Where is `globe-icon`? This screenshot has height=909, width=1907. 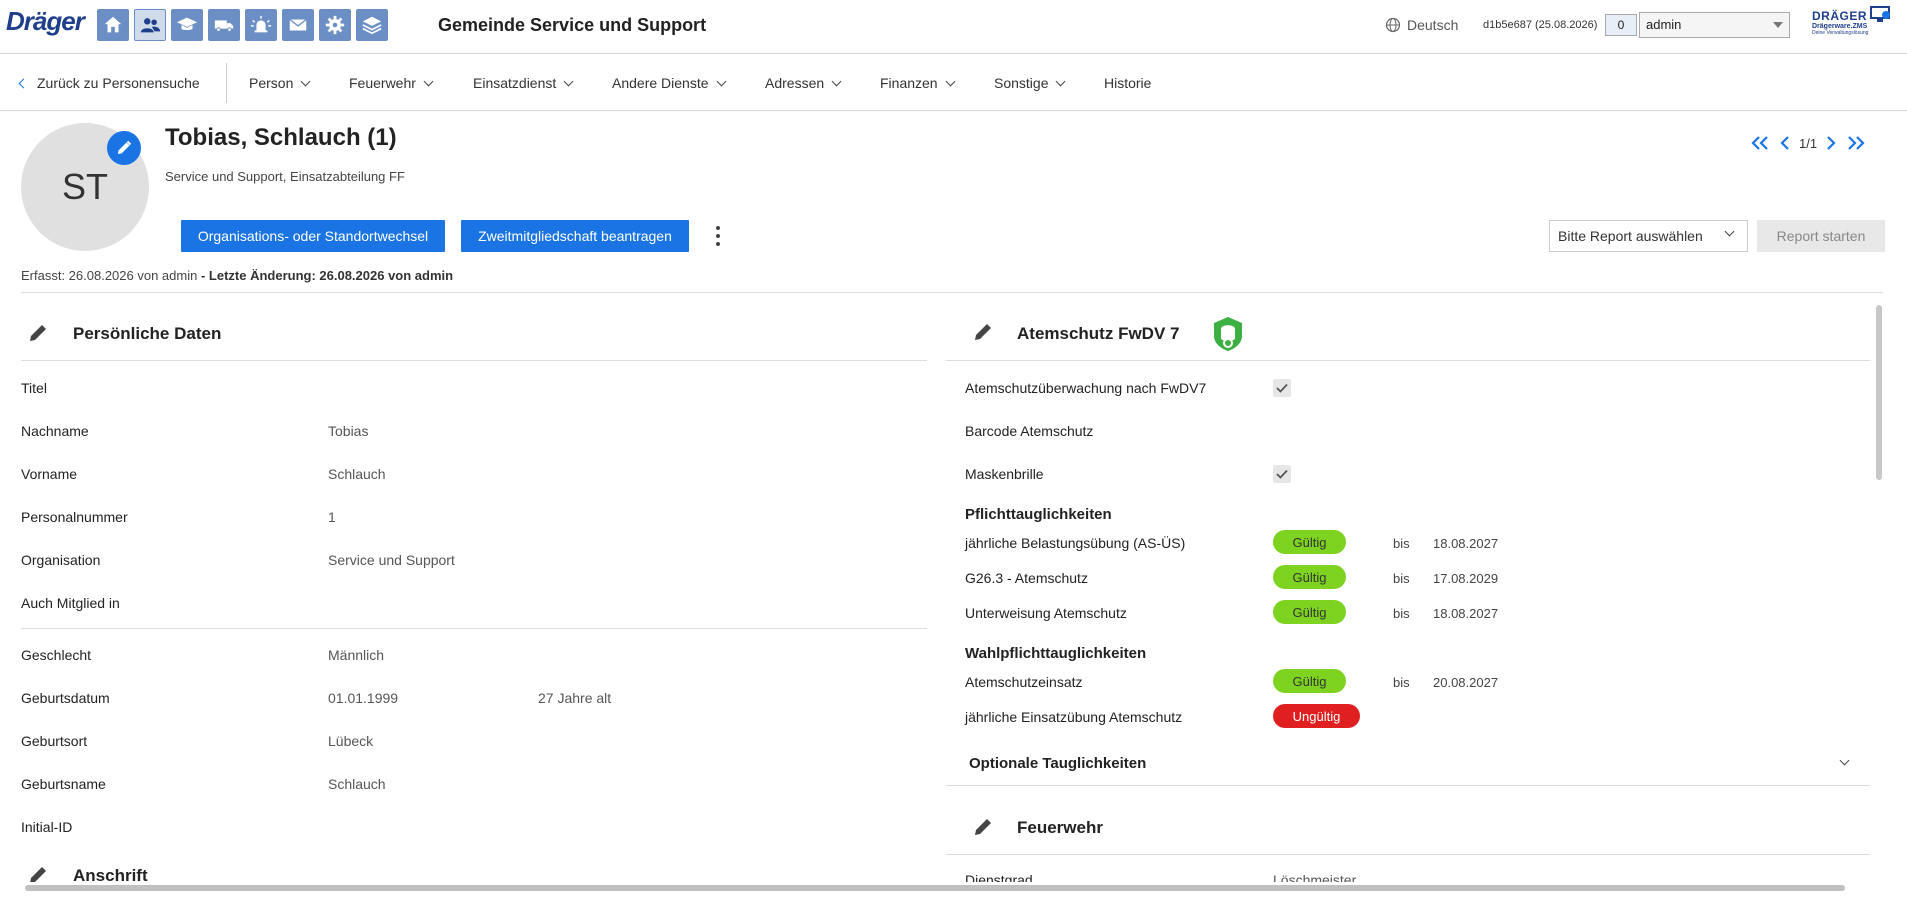
globe-icon is located at coordinates (1393, 25).